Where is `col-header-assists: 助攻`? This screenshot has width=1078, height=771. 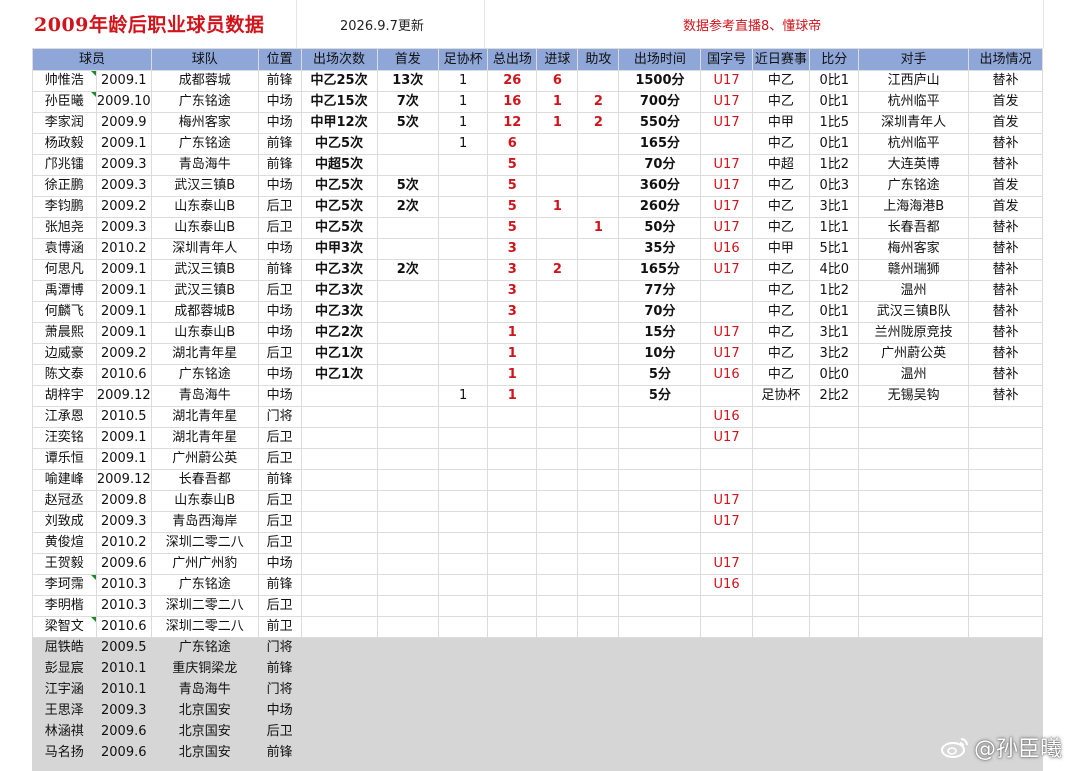
col-header-assists: 助攻 is located at coordinates (598, 59).